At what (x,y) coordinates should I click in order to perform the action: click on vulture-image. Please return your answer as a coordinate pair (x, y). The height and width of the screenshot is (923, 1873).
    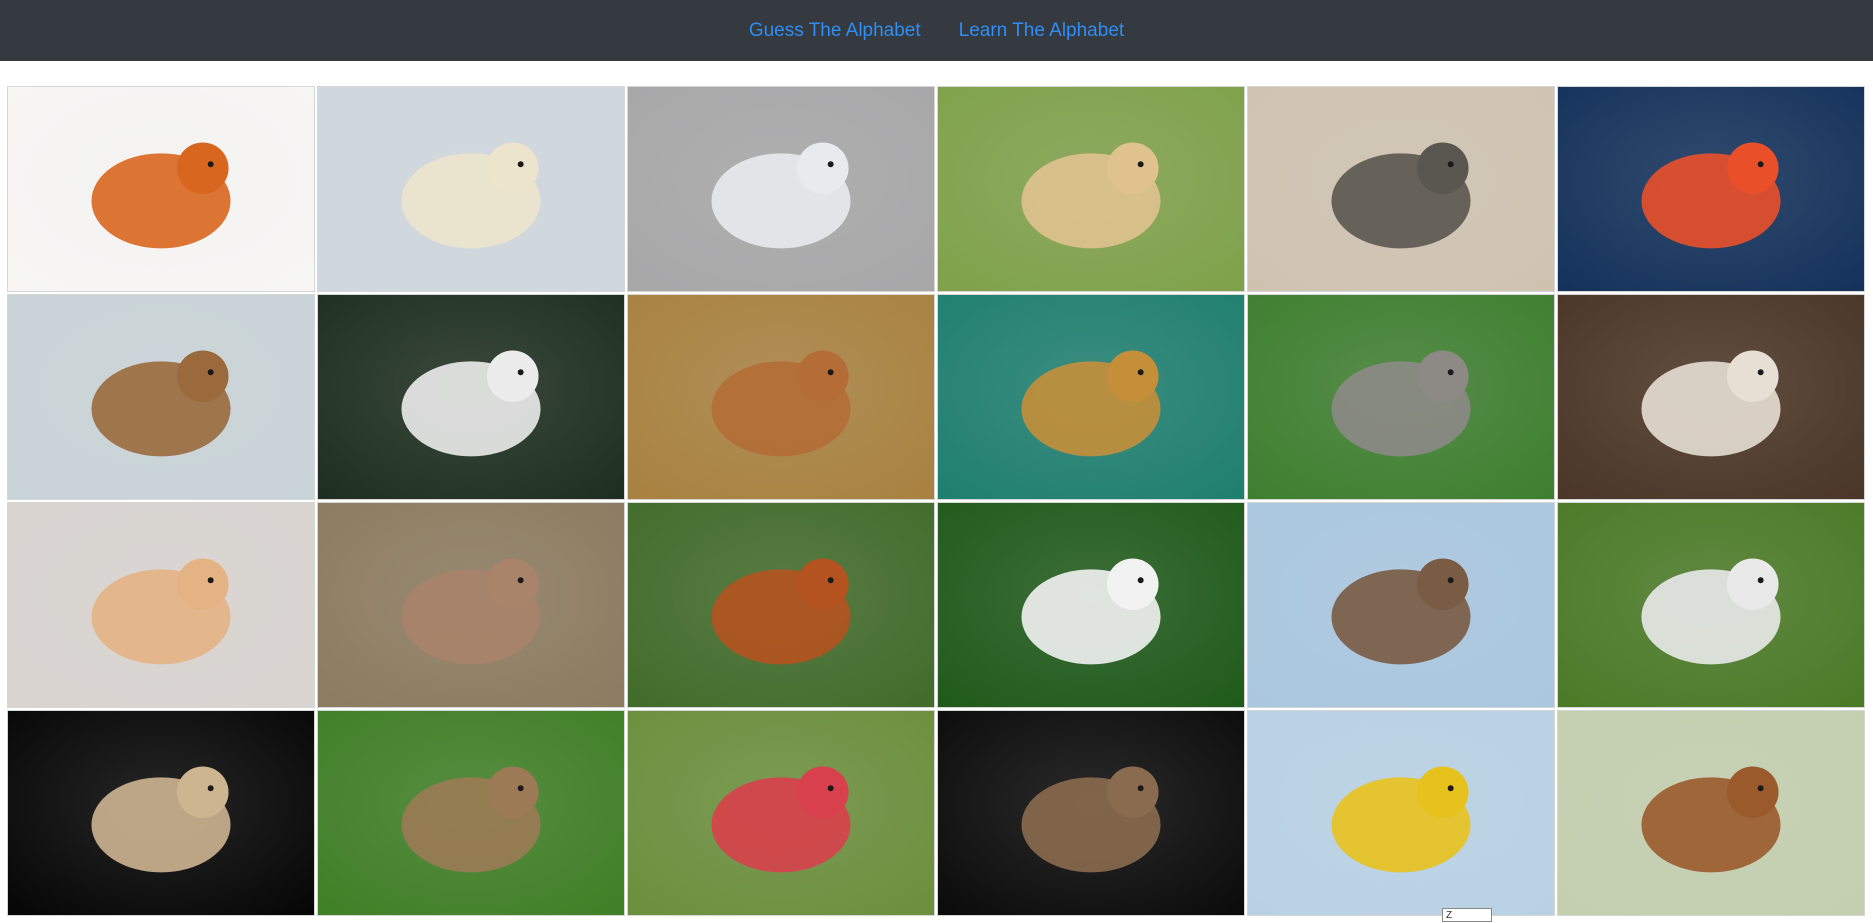
    Looking at the image, I should click on (1091, 813).